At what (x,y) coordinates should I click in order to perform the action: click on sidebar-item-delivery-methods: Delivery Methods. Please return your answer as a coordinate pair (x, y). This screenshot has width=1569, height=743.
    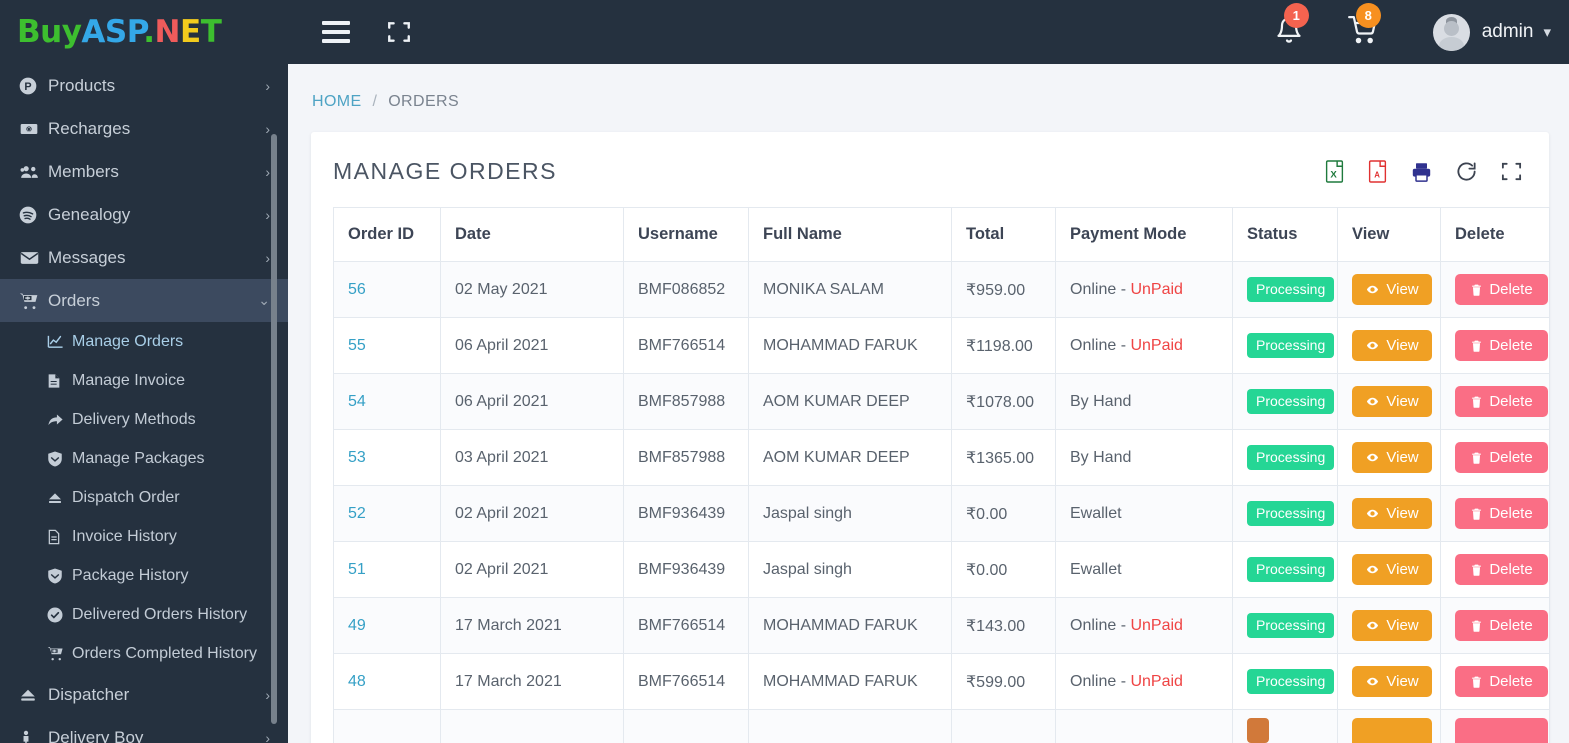
    Looking at the image, I should click on (144, 419).